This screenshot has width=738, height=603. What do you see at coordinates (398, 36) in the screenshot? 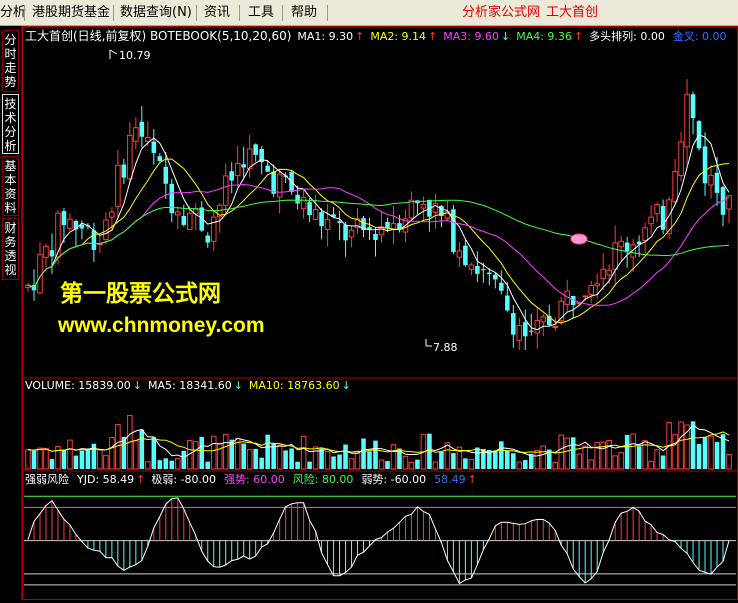
I see `main-ind-item: MA2: 9.14` at bounding box center [398, 36].